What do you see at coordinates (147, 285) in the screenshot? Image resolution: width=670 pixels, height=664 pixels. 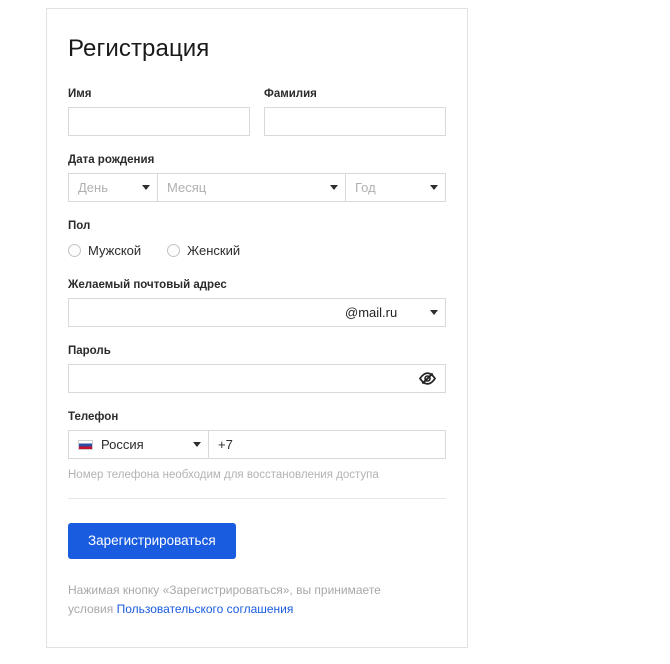 I see `email-label: Желаемый почтовый адрес` at bounding box center [147, 285].